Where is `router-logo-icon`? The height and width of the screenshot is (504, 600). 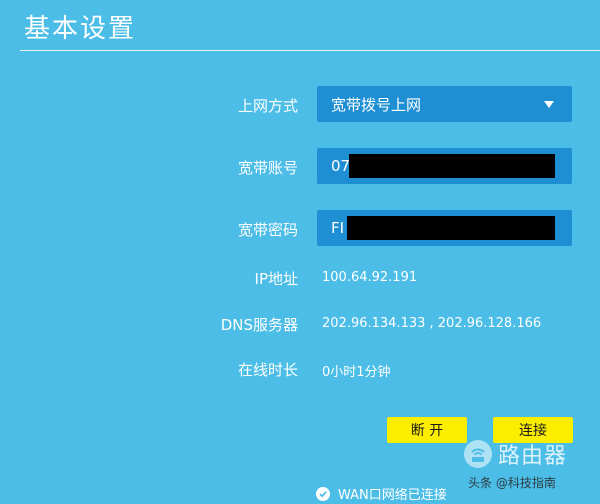 router-logo-icon is located at coordinates (478, 454).